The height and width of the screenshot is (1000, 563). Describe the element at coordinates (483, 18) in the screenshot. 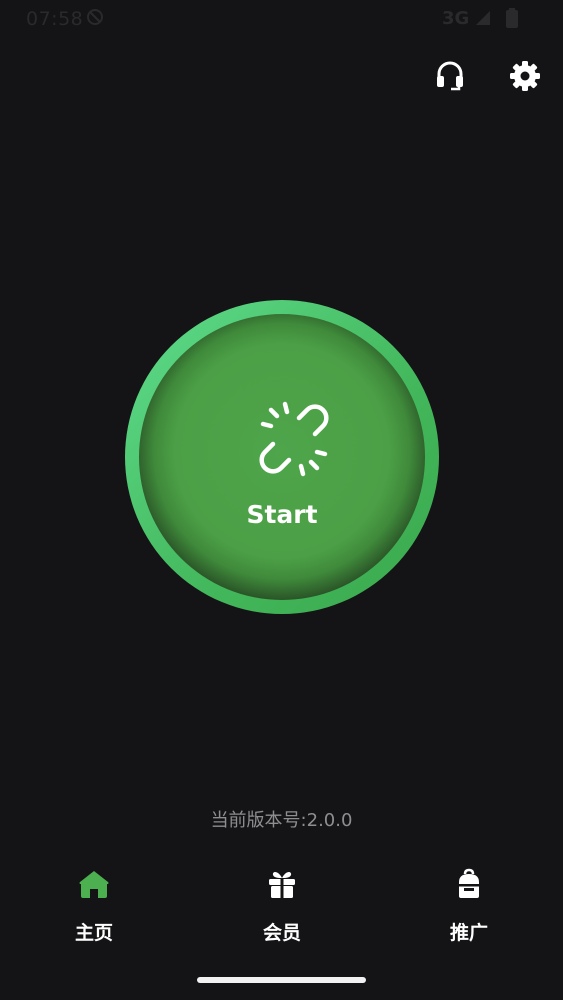

I see `signal-icon` at that location.